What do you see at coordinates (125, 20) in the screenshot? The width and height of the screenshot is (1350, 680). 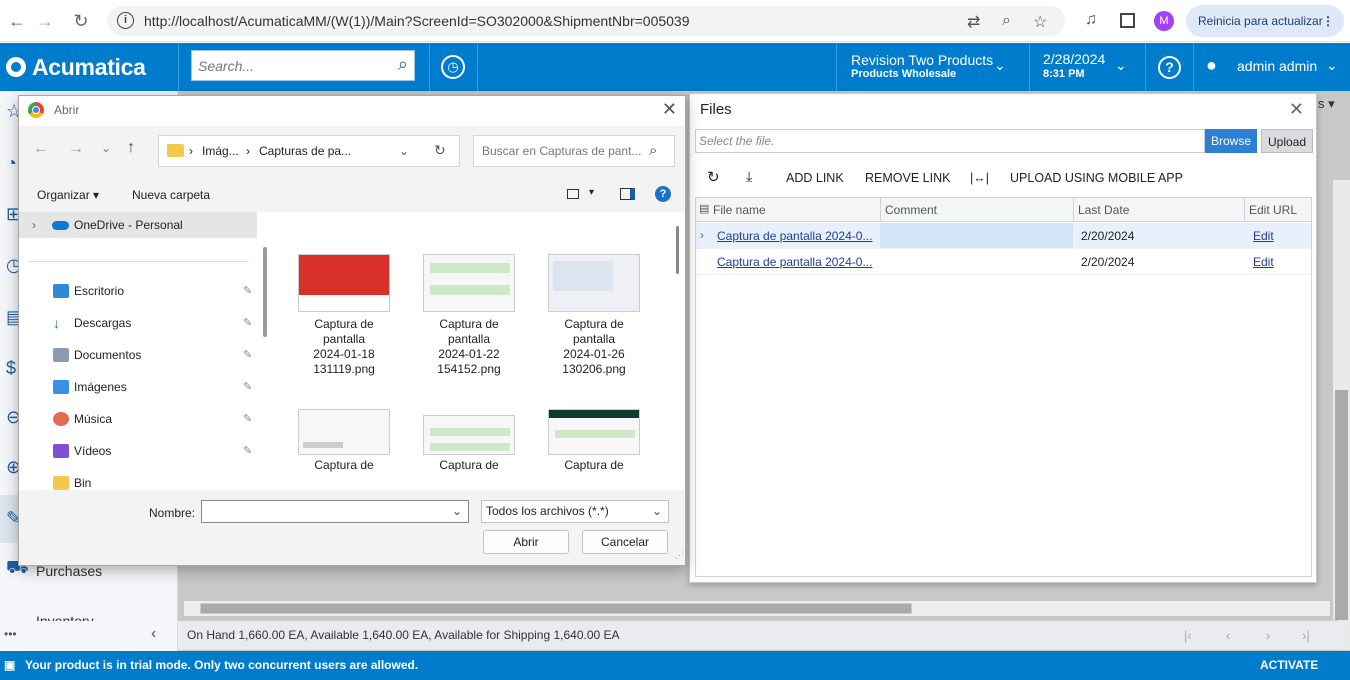 I see `info-icon: i` at bounding box center [125, 20].